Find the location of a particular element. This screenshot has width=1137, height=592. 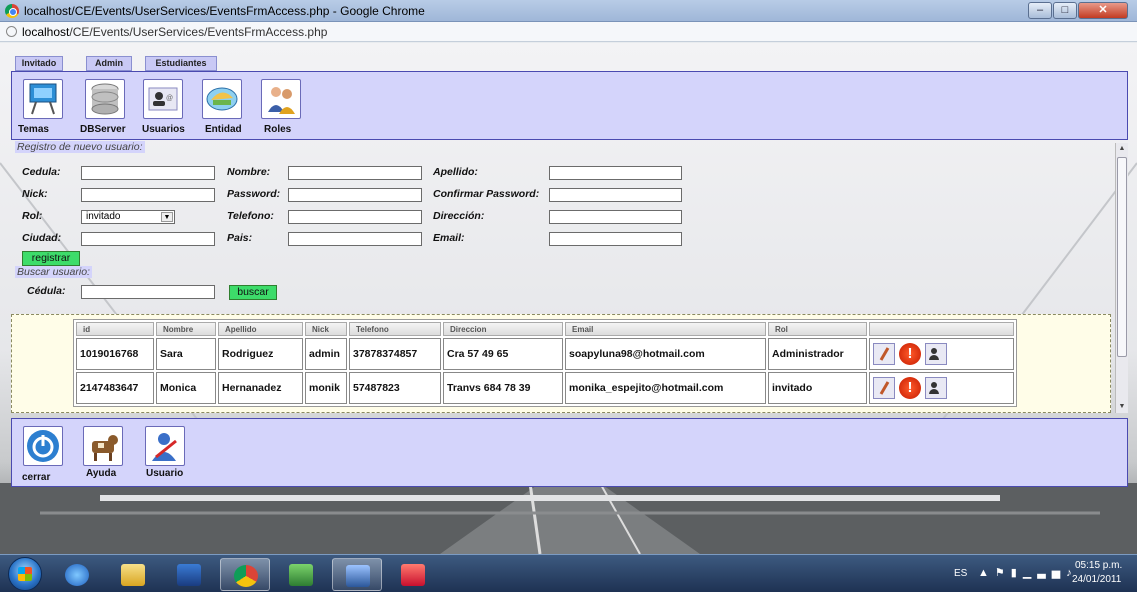

cedula-label: Cedula: is located at coordinates (41, 172).